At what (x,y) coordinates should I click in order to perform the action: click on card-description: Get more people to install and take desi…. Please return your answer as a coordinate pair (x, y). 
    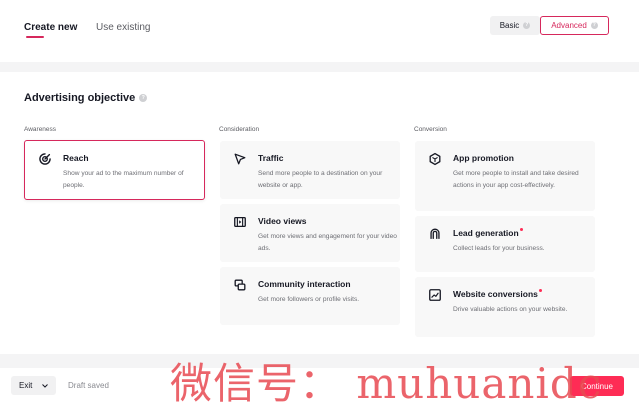
    Looking at the image, I should click on (516, 179).